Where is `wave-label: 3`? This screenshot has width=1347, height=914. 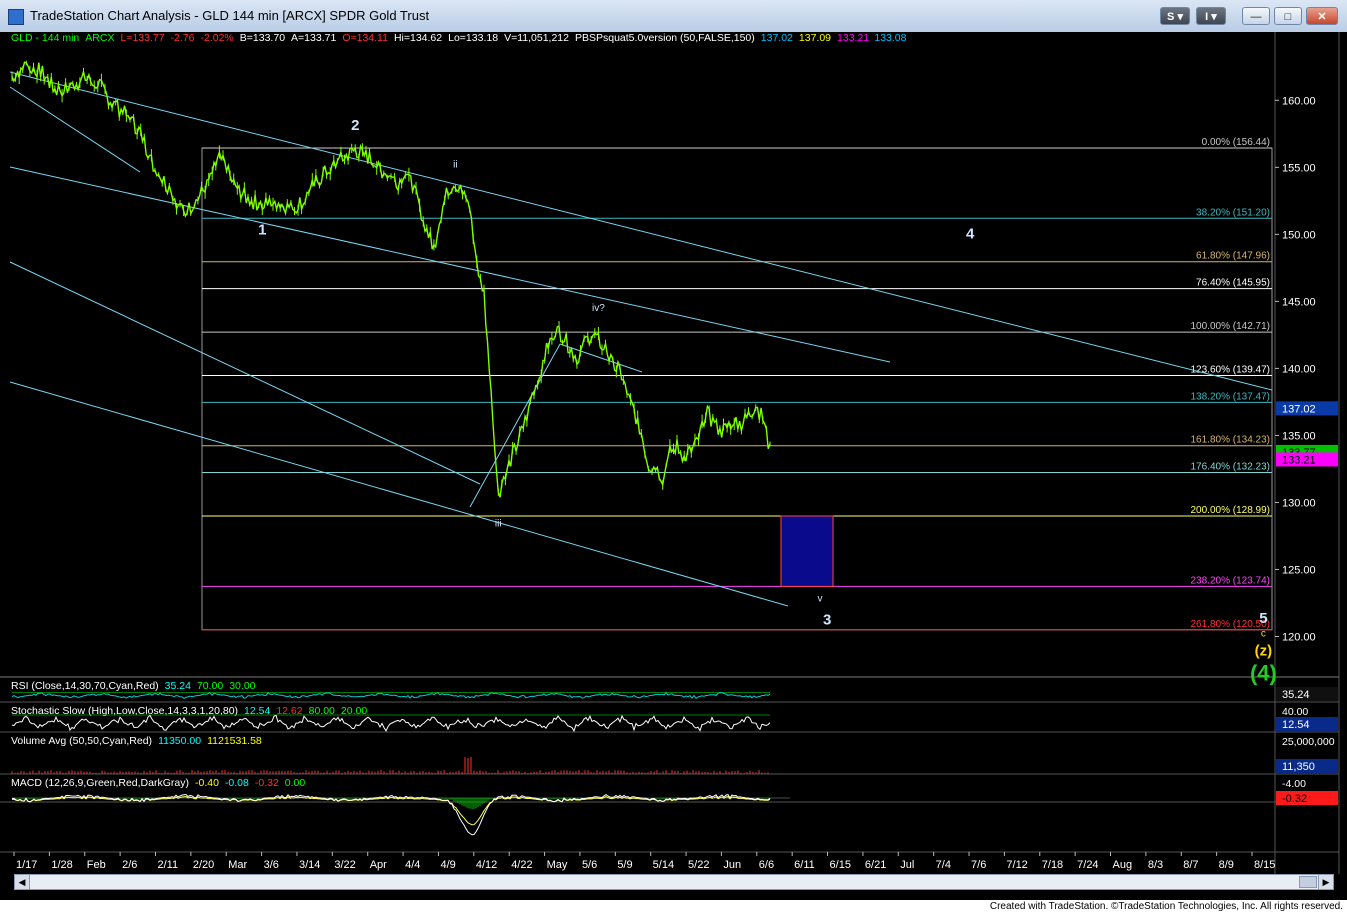
wave-label: 3 is located at coordinates (827, 619).